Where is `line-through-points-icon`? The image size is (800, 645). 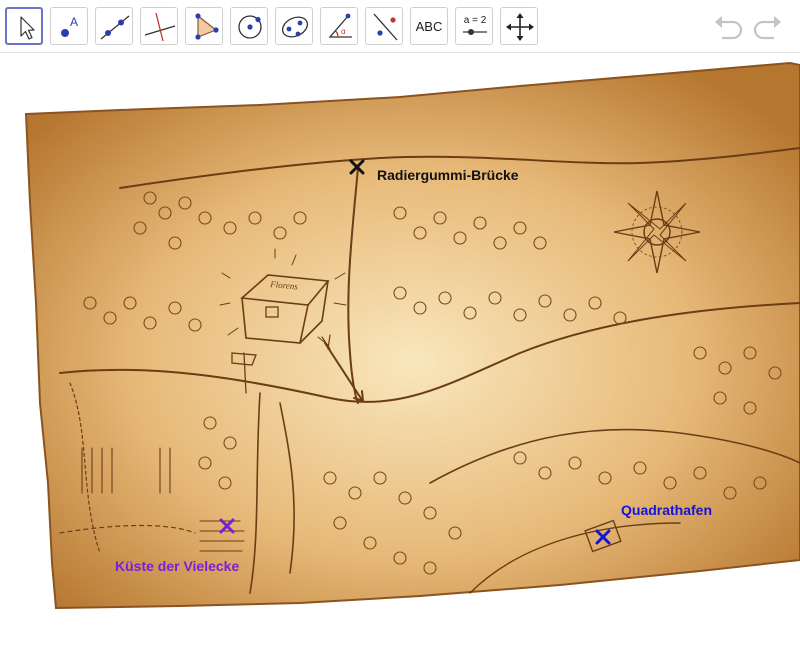 line-through-points-icon is located at coordinates (115, 27).